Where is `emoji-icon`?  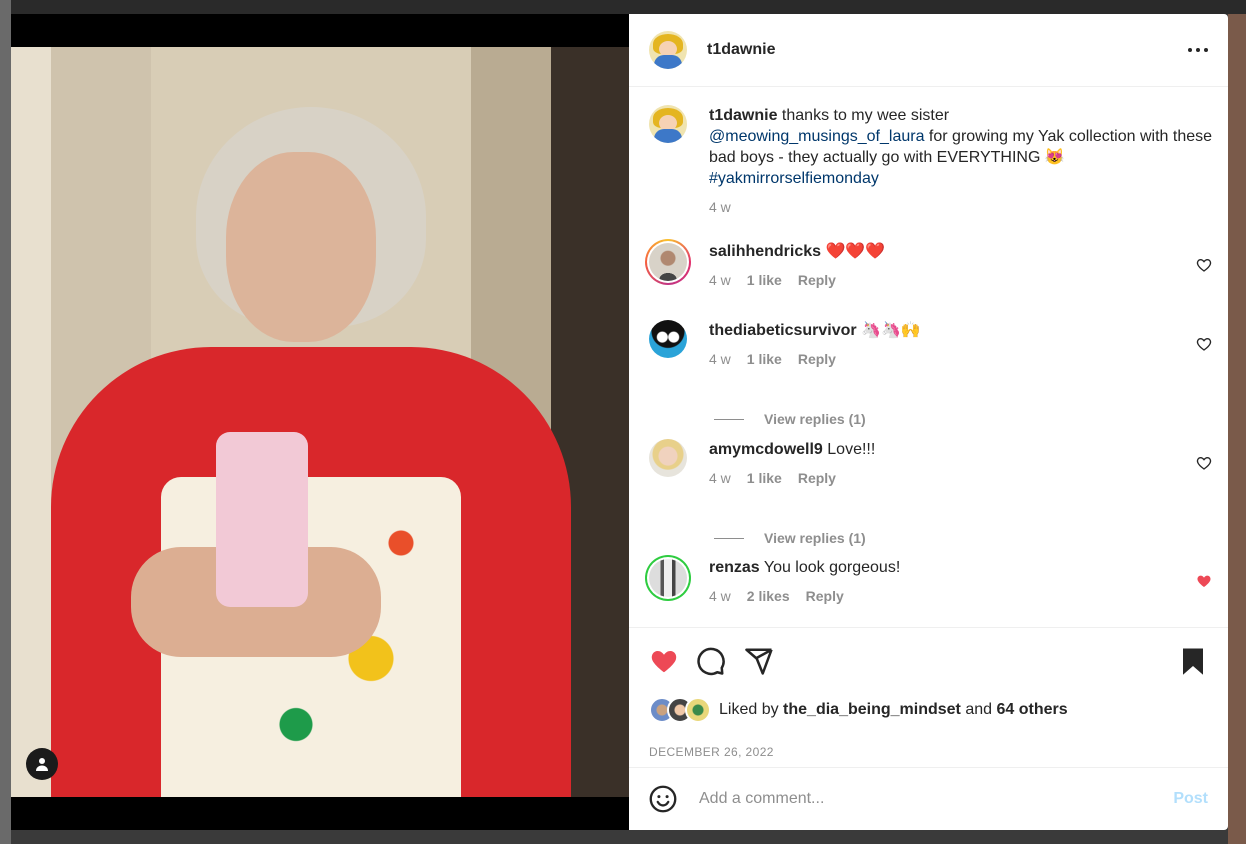
emoji-icon is located at coordinates (663, 799).